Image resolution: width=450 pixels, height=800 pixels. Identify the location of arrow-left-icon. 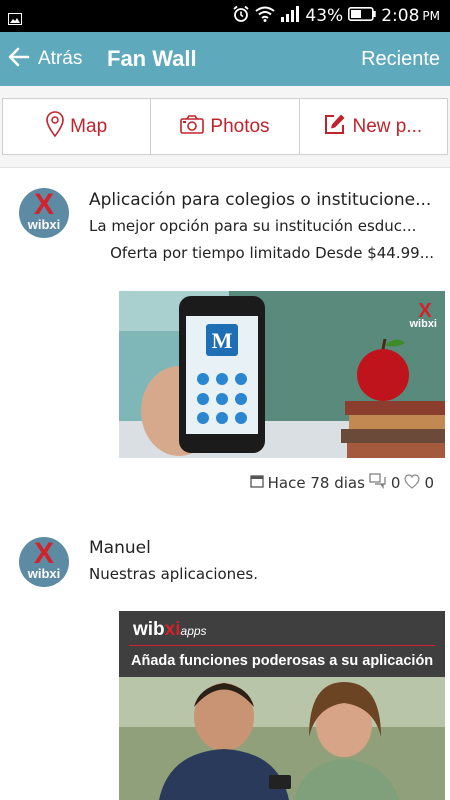
(19, 59).